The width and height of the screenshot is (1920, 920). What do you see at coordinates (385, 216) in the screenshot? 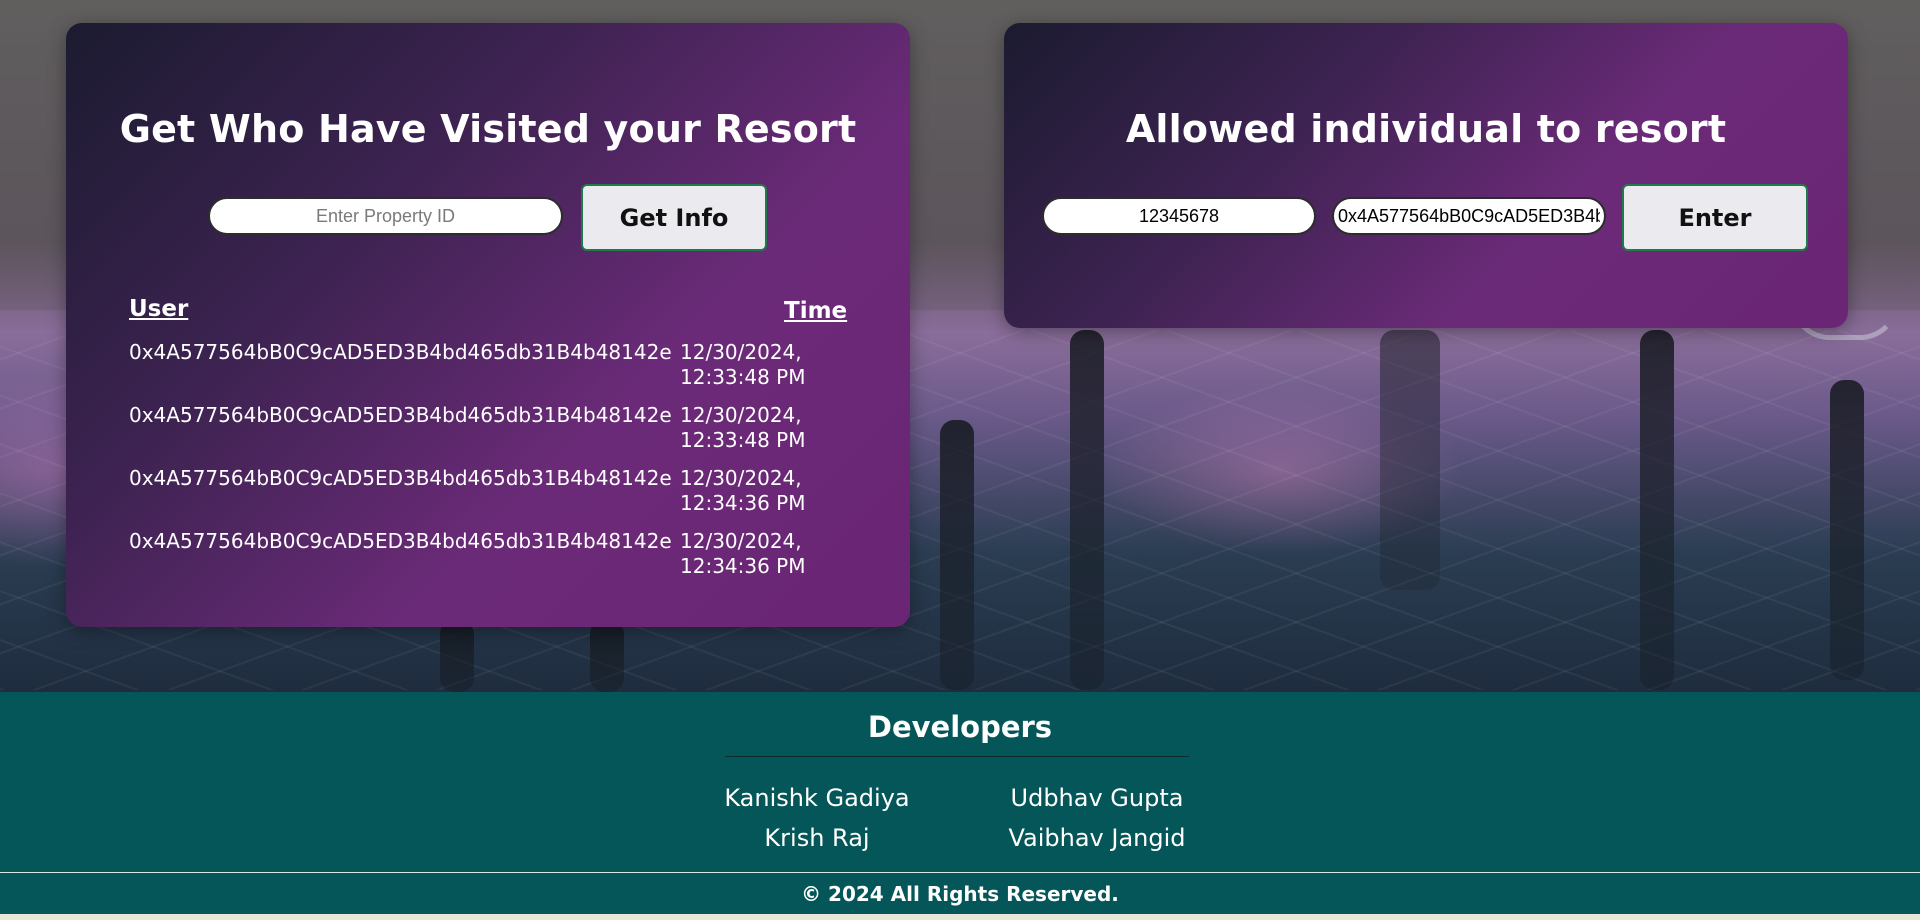
I see `property-id-input` at bounding box center [385, 216].